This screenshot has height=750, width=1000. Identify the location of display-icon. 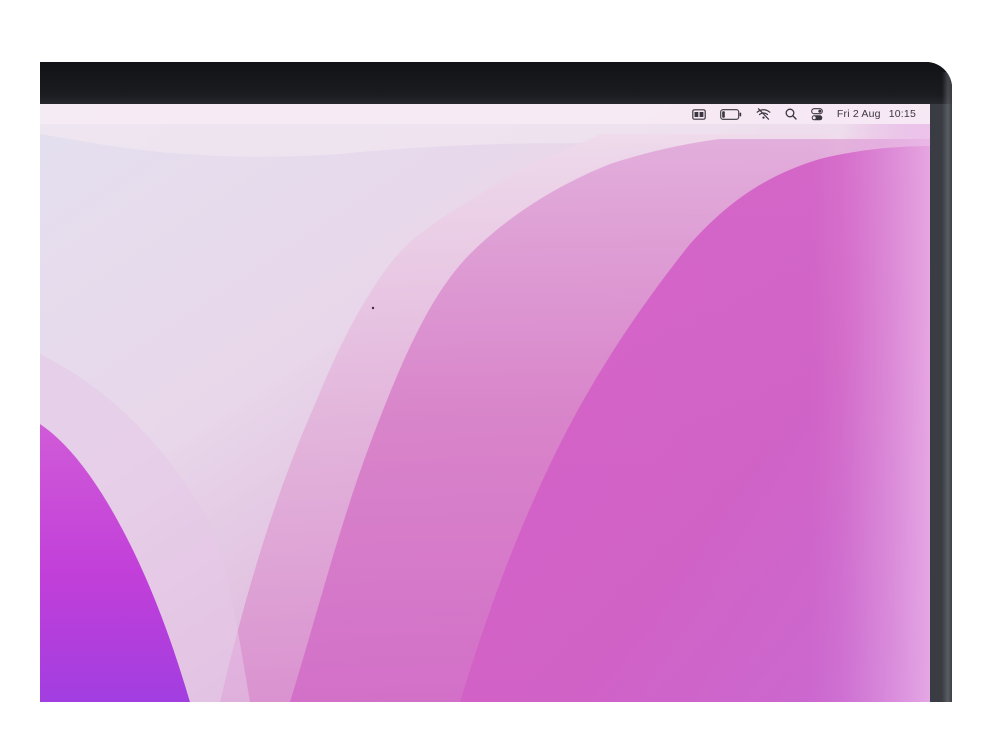
(699, 114).